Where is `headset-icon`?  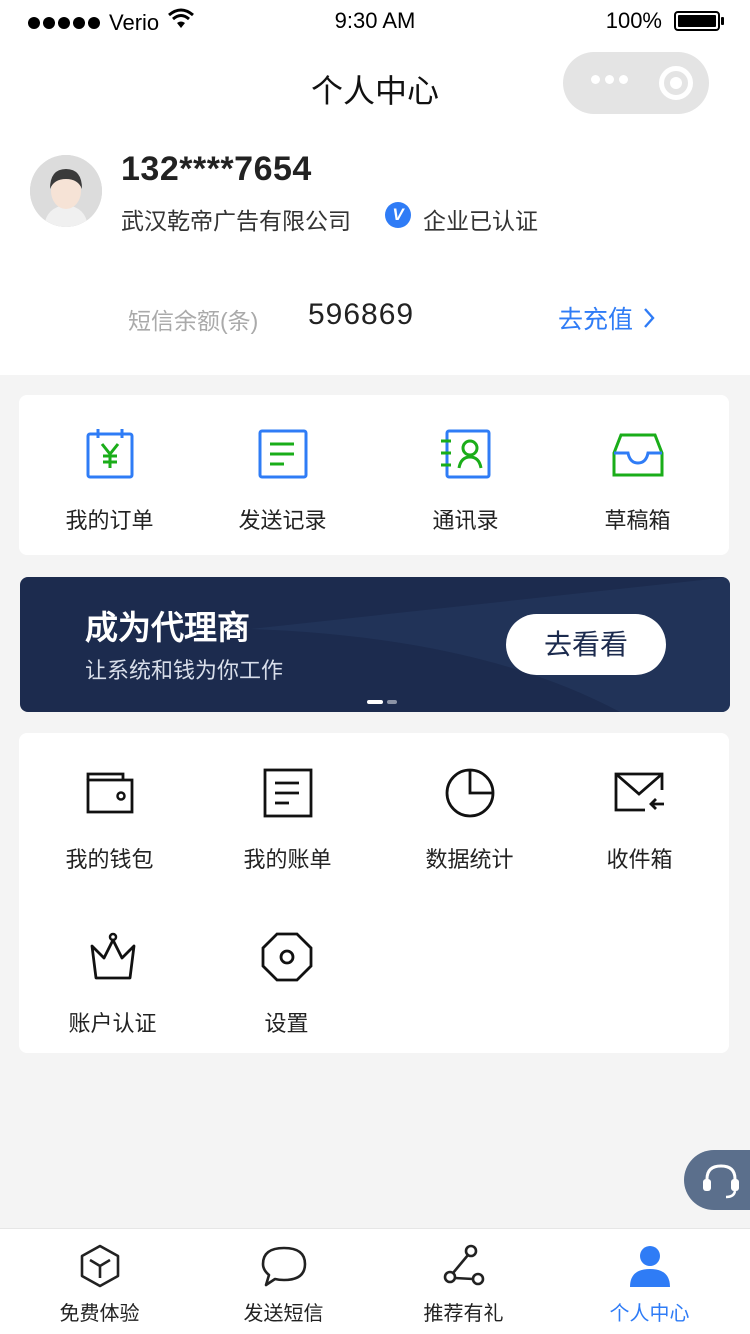
headset-icon is located at coordinates (721, 1181).